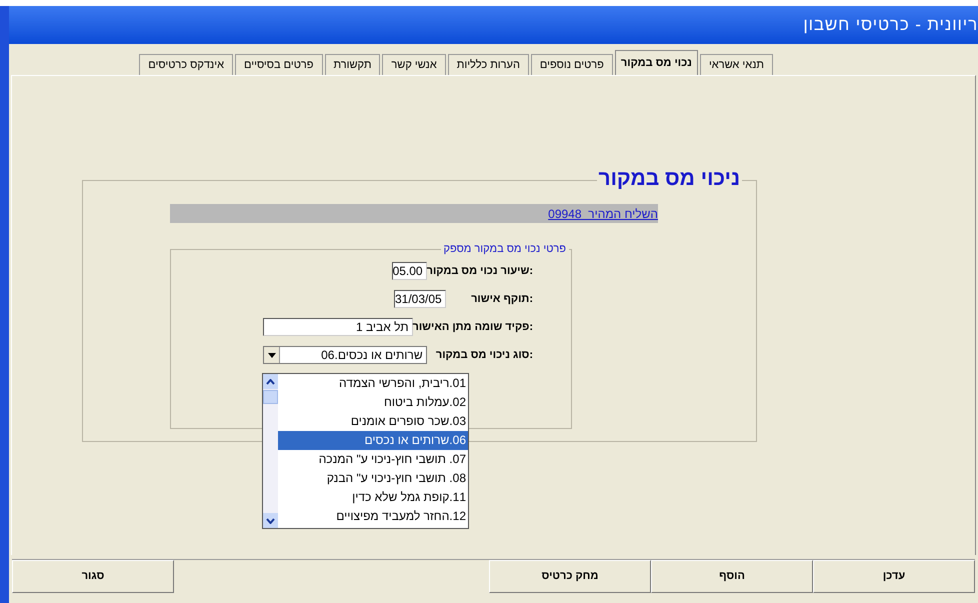 Image resolution: width=978 pixels, height=603 pixels. What do you see at coordinates (570, 576) in the screenshot?
I see `button: מחק כרטיס` at bounding box center [570, 576].